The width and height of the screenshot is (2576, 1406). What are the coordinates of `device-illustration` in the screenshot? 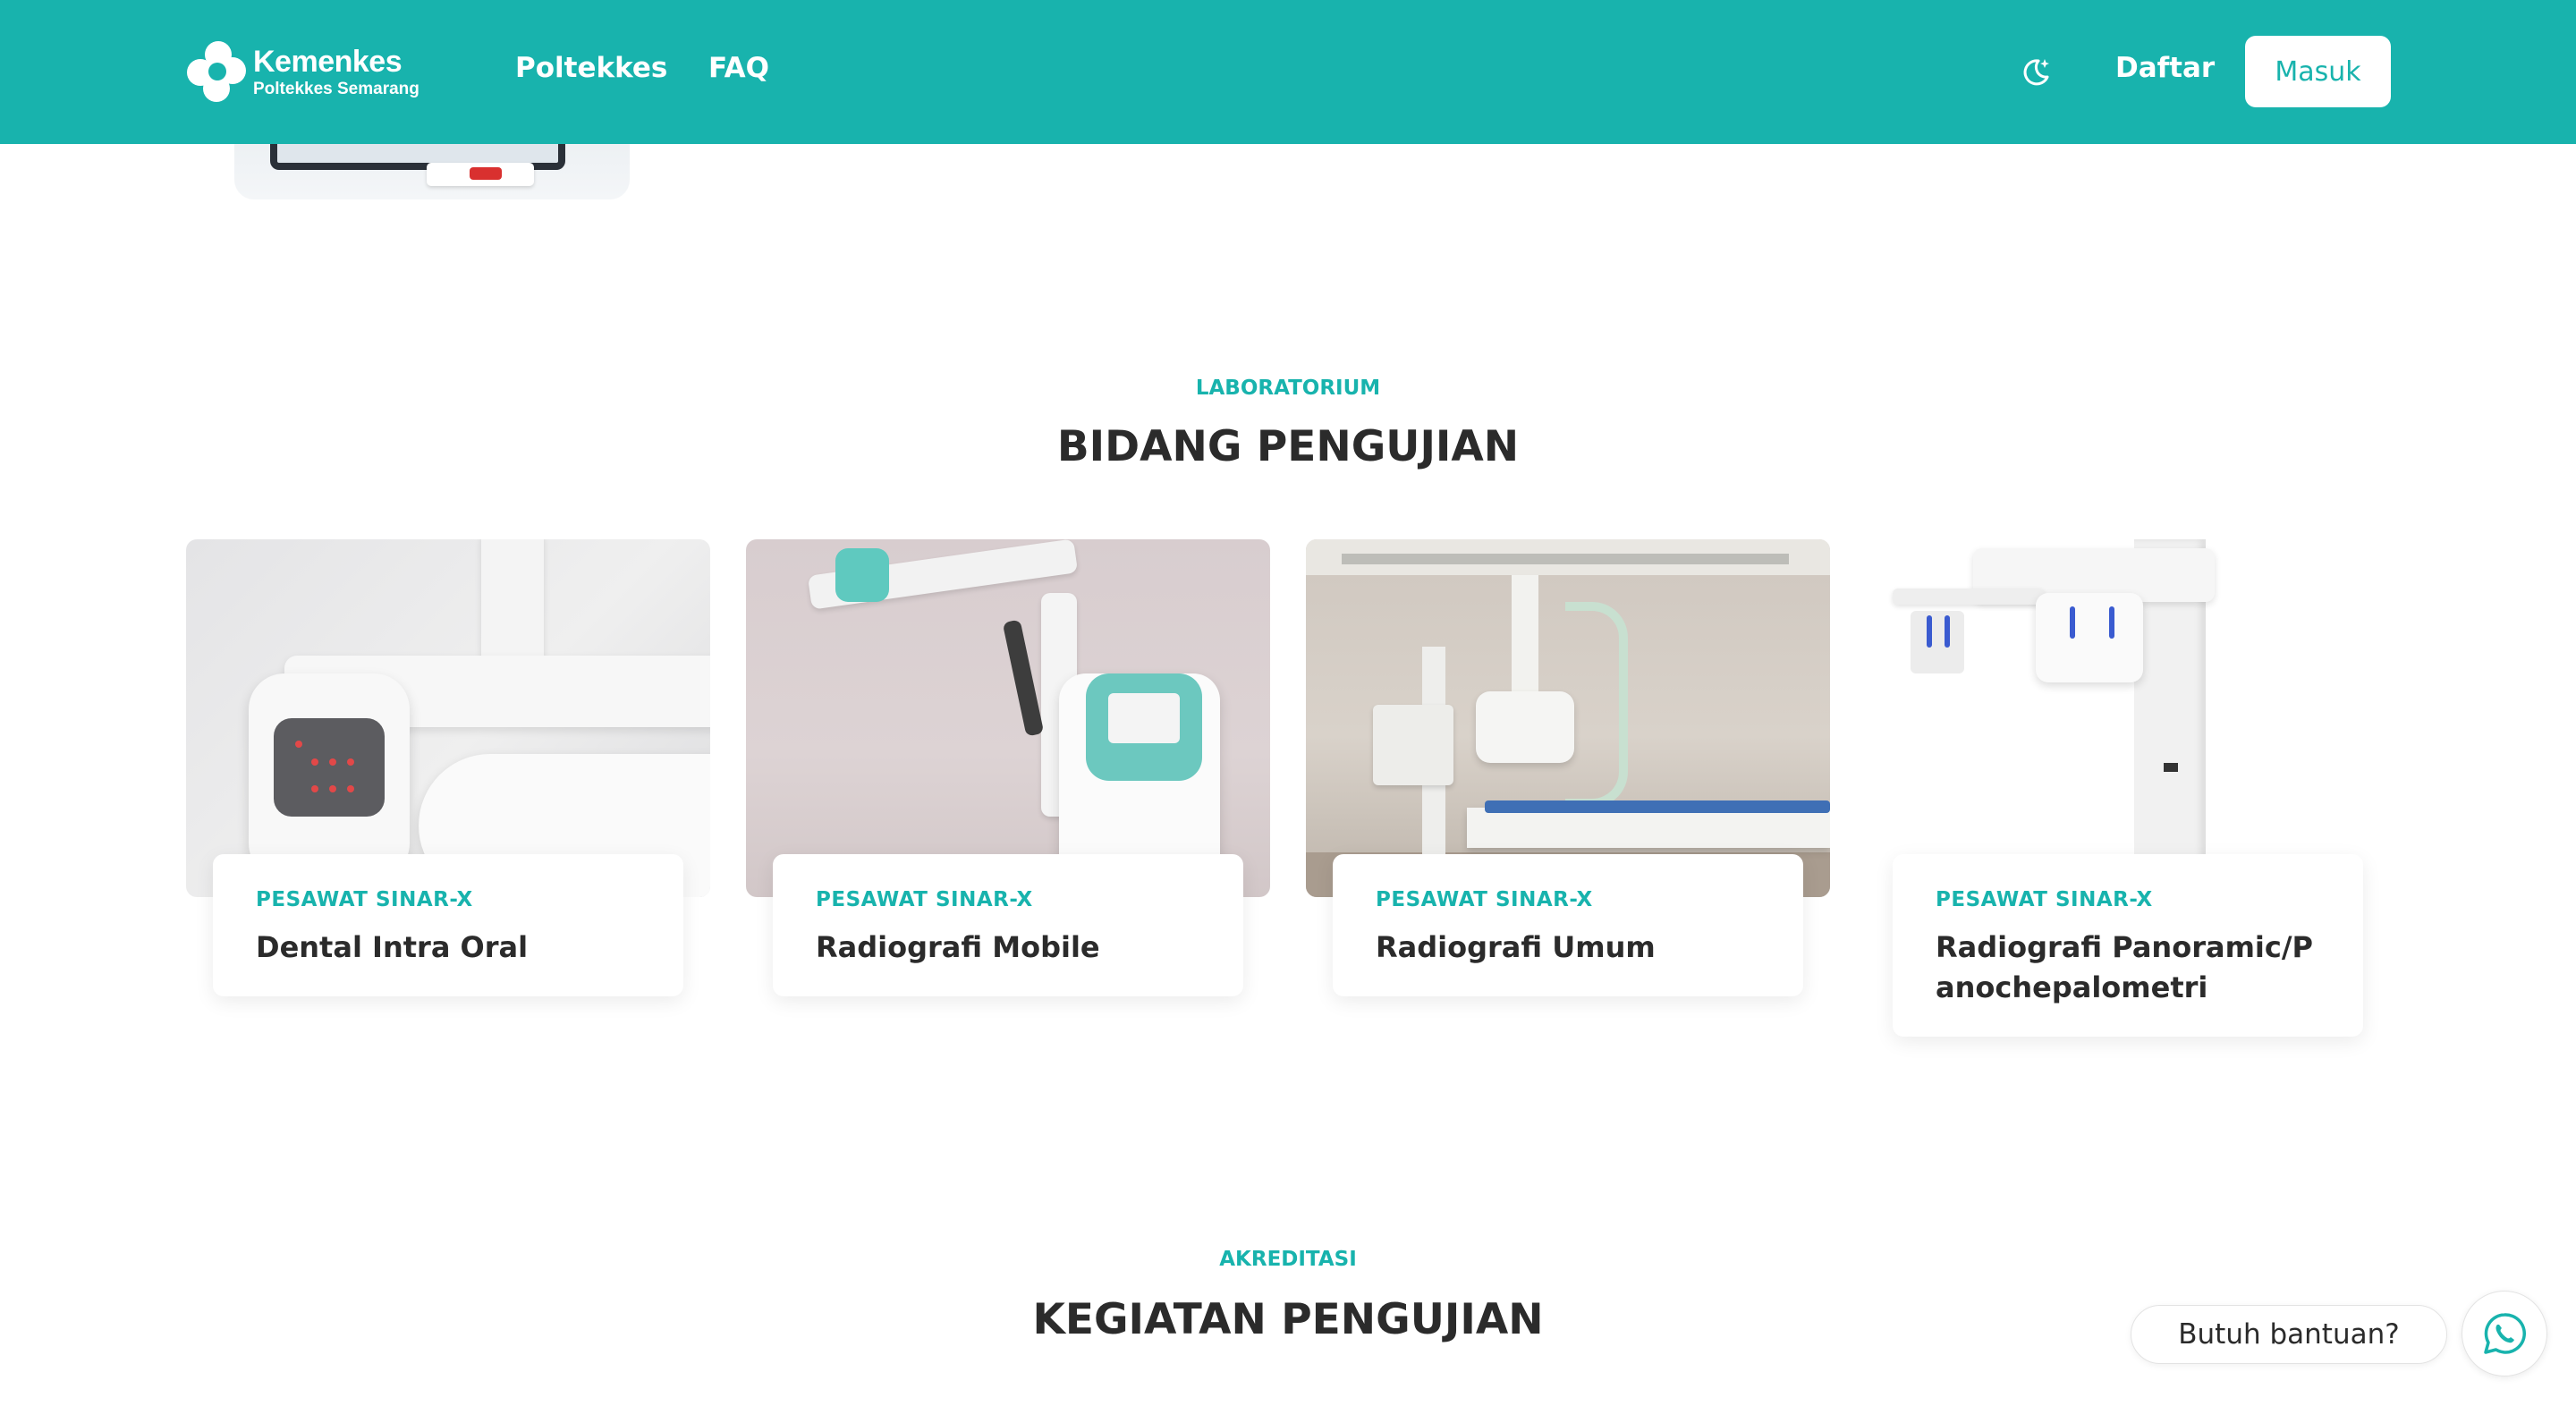 It's located at (480, 175).